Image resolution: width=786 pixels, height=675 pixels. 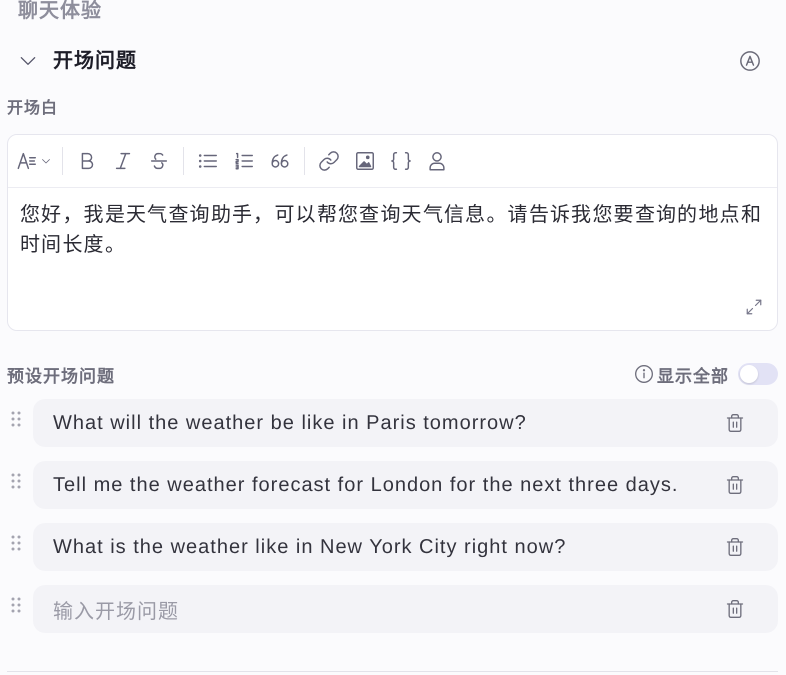 I want to click on text-style-button, so click(x=34, y=161).